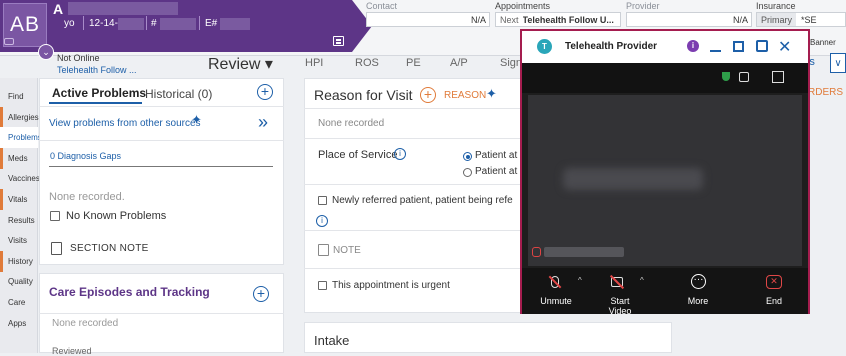  What do you see at coordinates (338, 41) in the screenshot?
I see `edit-icon` at bounding box center [338, 41].